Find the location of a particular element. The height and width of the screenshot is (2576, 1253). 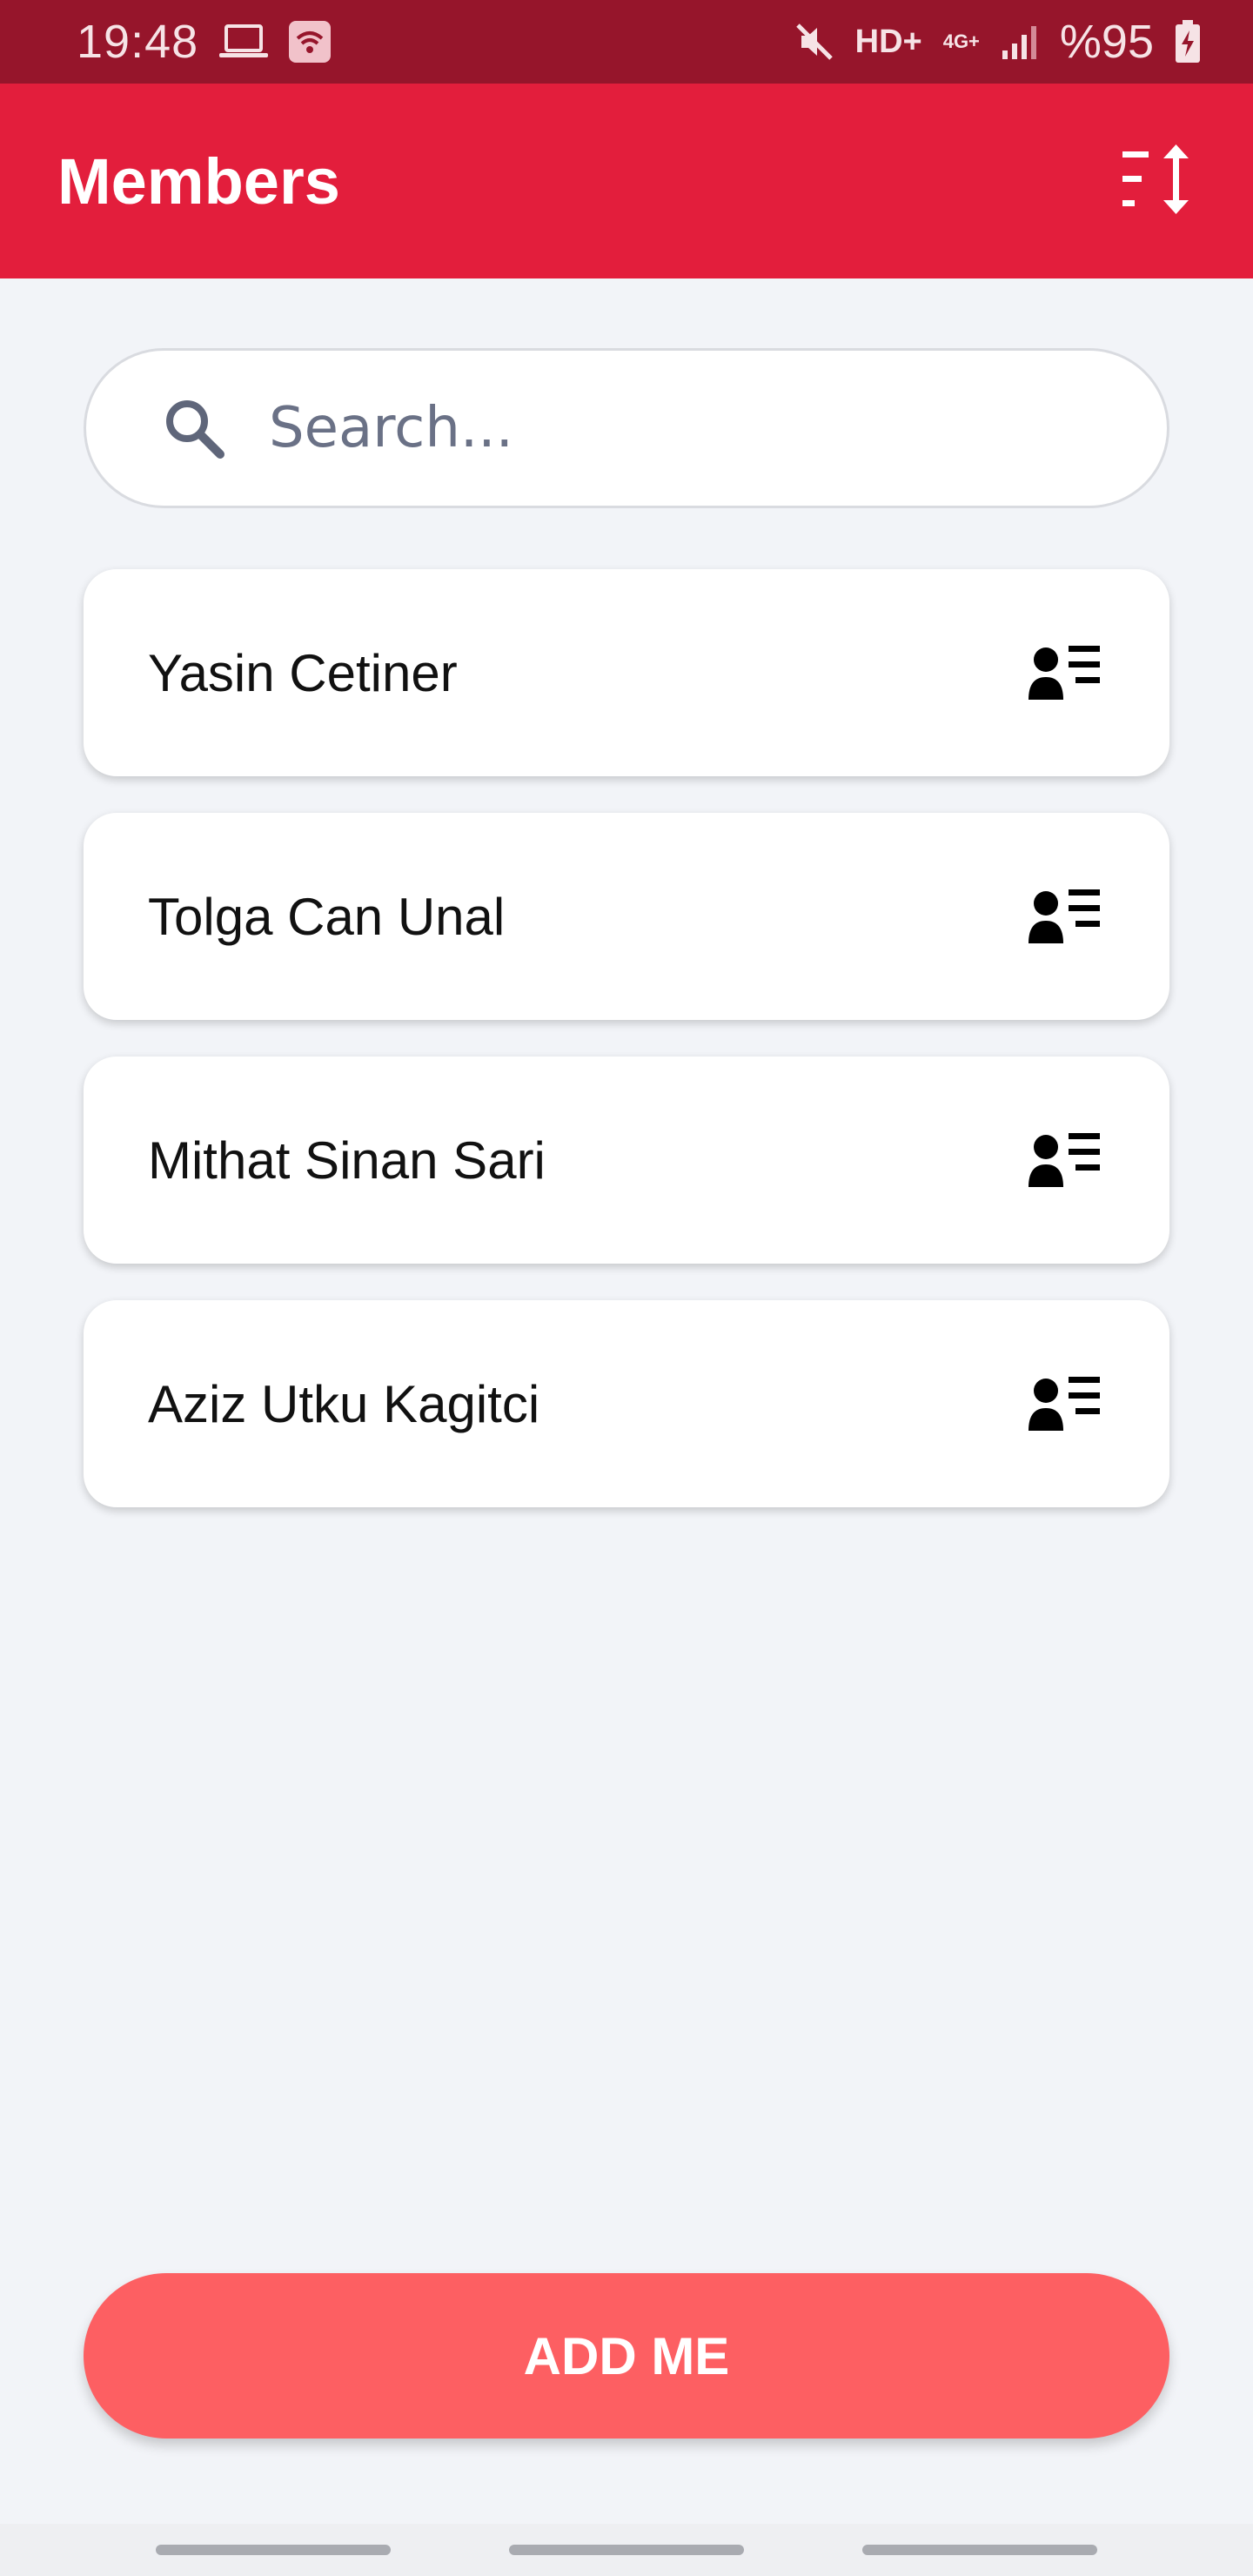

member-name: Mithat Sinan Sari is located at coordinates (347, 1160).